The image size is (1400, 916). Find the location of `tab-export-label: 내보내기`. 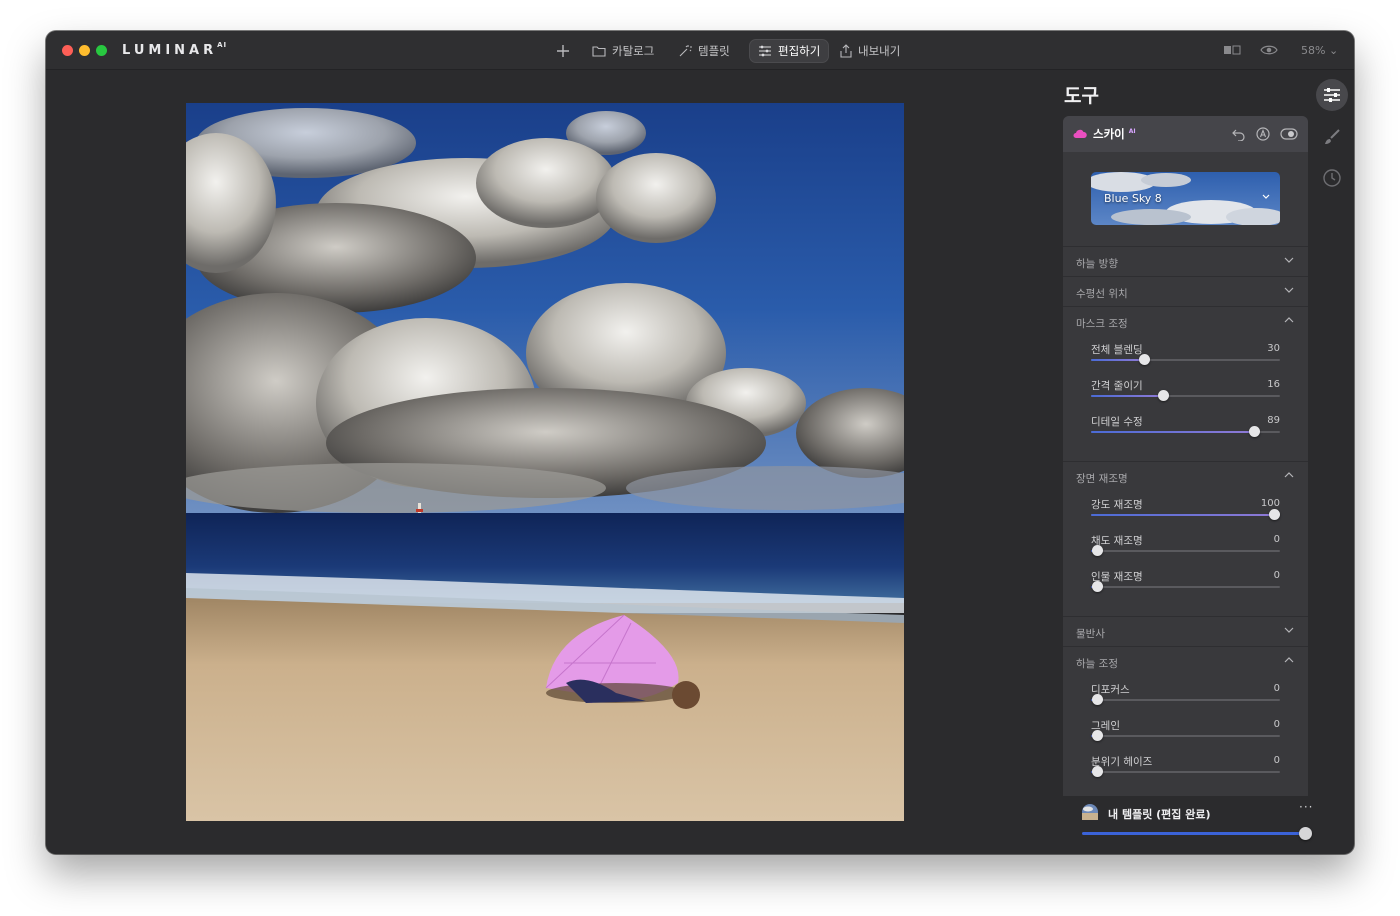

tab-export-label: 내보내기 is located at coordinates (879, 51).